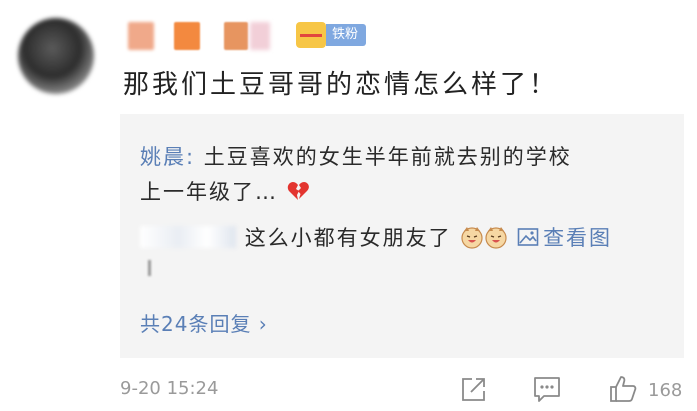 The image size is (697, 411). What do you see at coordinates (387, 157) in the screenshot?
I see `reply-1-text: 土豆喜欢的女生半年前就去别的学校` at bounding box center [387, 157].